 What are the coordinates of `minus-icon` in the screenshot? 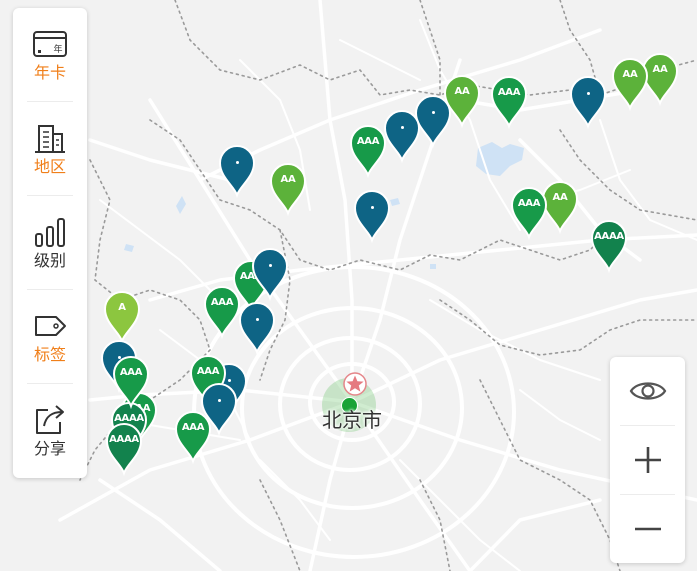 It's located at (648, 529).